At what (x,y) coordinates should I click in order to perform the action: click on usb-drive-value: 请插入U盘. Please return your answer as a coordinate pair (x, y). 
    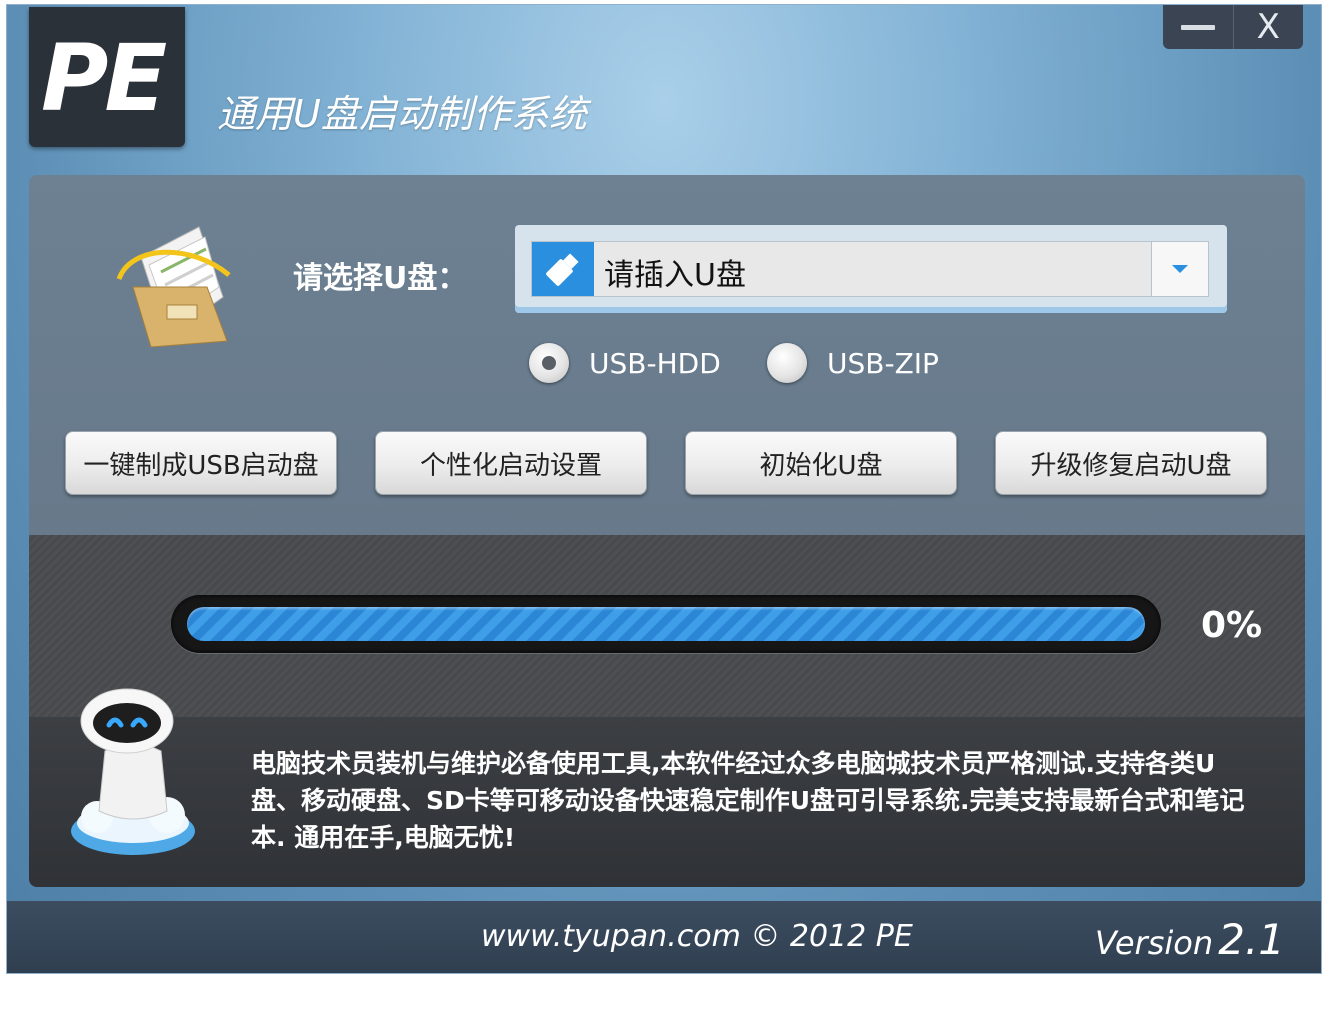
    Looking at the image, I should click on (675, 275).